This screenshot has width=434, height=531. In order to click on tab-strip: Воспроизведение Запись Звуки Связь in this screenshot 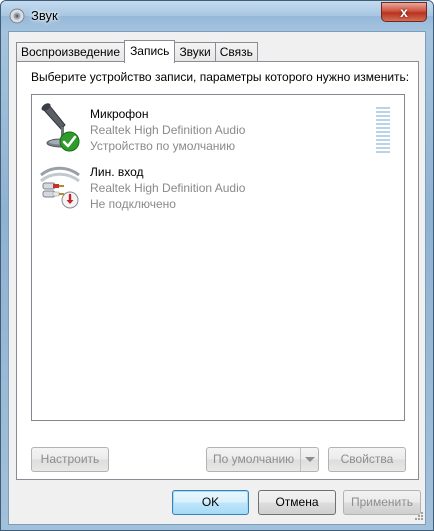, I will do `click(137, 51)`.